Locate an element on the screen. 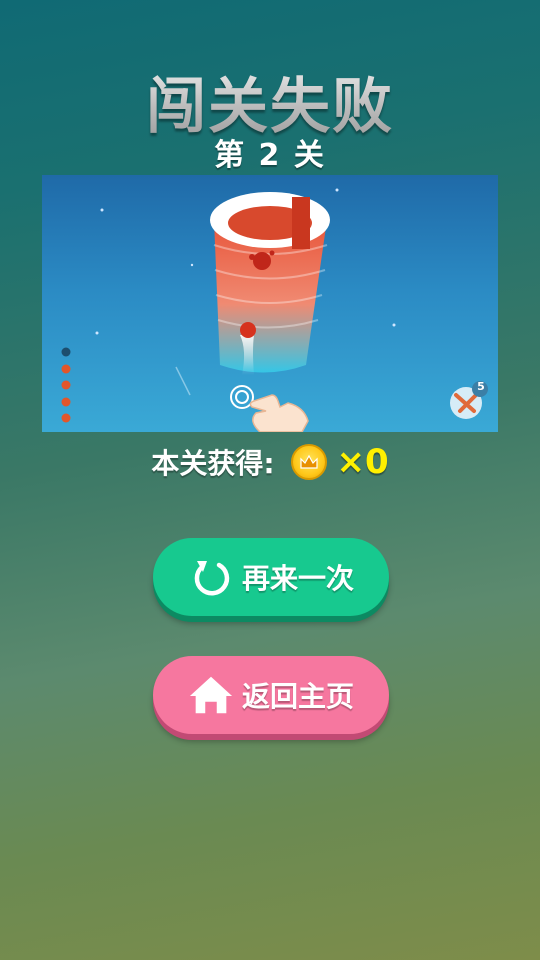  reward-label: 本关获得: is located at coordinates (213, 463).